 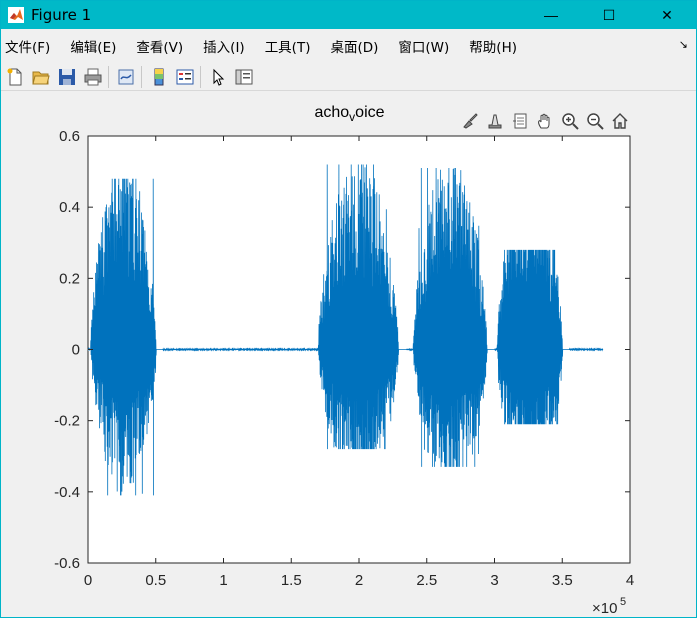 What do you see at coordinates (494, 580) in the screenshot?
I see `x-tick-label: 3` at bounding box center [494, 580].